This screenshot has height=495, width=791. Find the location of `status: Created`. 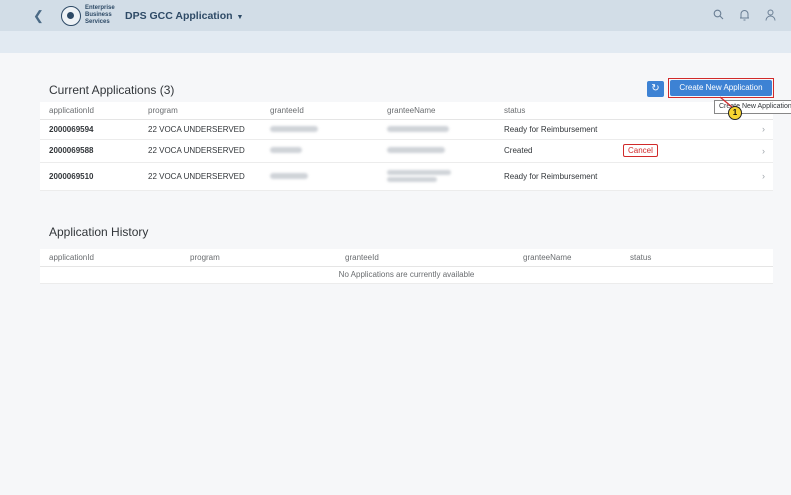

status: Created is located at coordinates (563, 151).